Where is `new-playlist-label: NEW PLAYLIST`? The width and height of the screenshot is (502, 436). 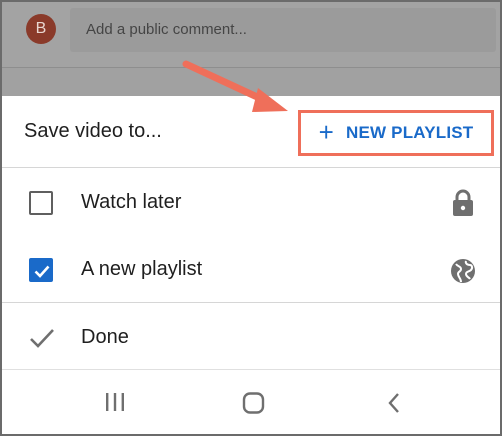
new-playlist-label: NEW PLAYLIST is located at coordinates (409, 132).